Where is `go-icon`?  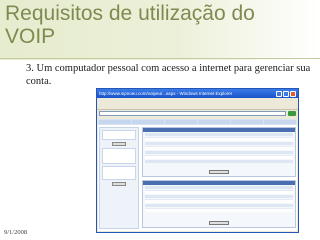 go-icon is located at coordinates (292, 113).